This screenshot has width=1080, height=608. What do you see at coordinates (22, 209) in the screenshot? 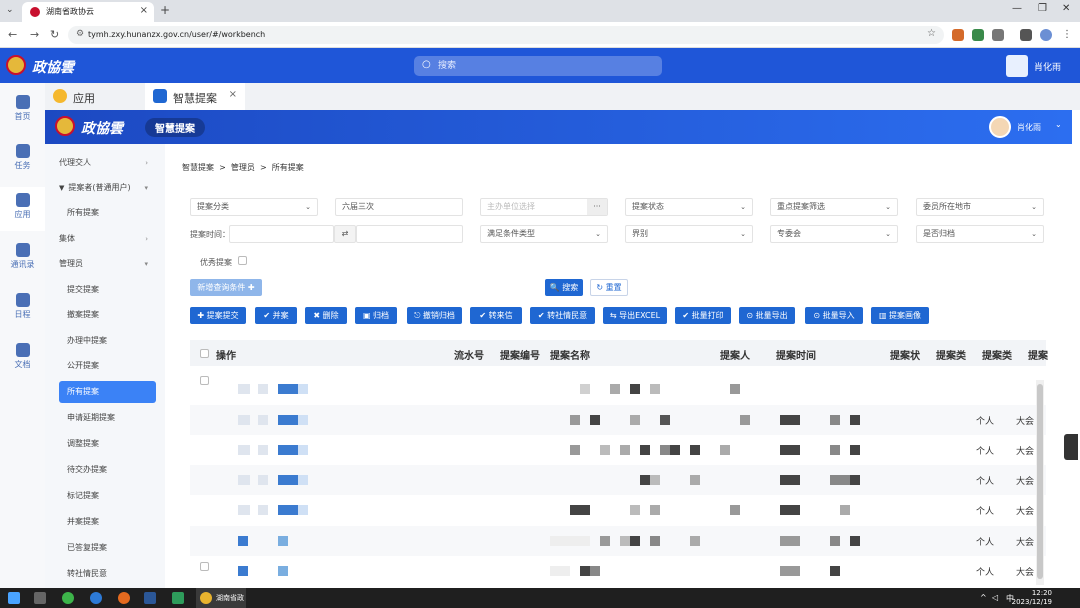
I see `rail-item-apps: 应用` at bounding box center [22, 209].